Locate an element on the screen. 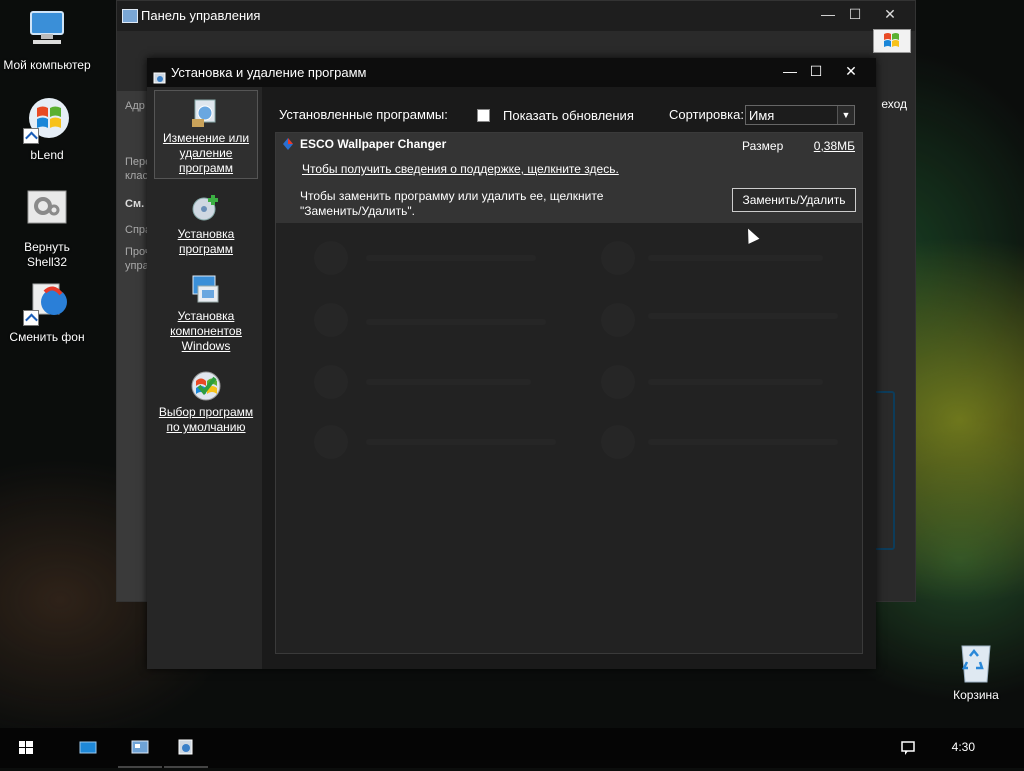 The image size is (1024, 771). desktop-icon-label: bLend is located at coordinates (47, 155).